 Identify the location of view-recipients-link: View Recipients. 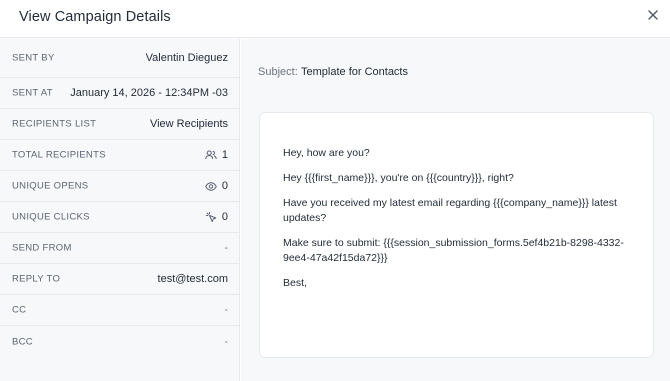
(189, 124).